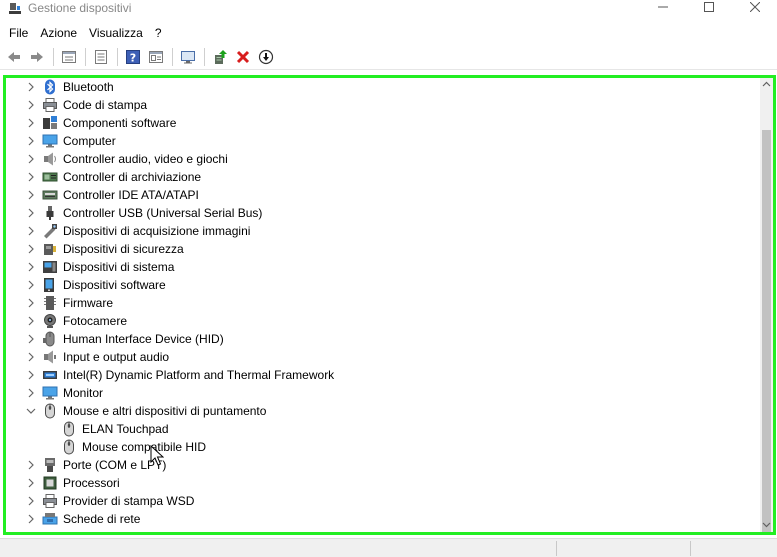  What do you see at coordinates (383, 411) in the screenshot?
I see `tree-node-mouse-e-altri-dispositivi-di-puntamento: Mouse e altri dispositivi di puntamento` at bounding box center [383, 411].